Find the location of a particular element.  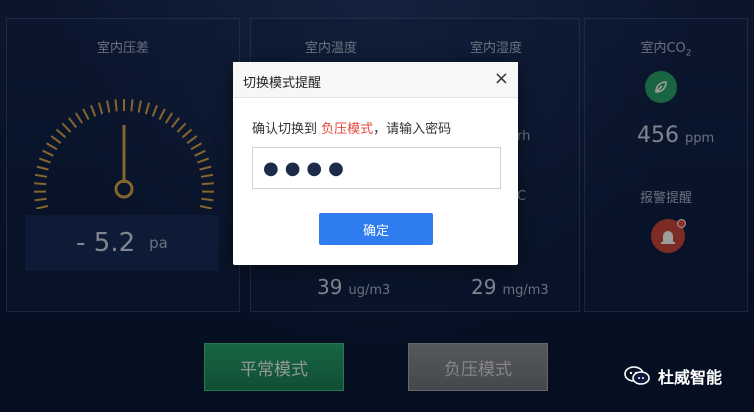

dialog-header: 切换模式提醒 × is located at coordinates (375, 80).